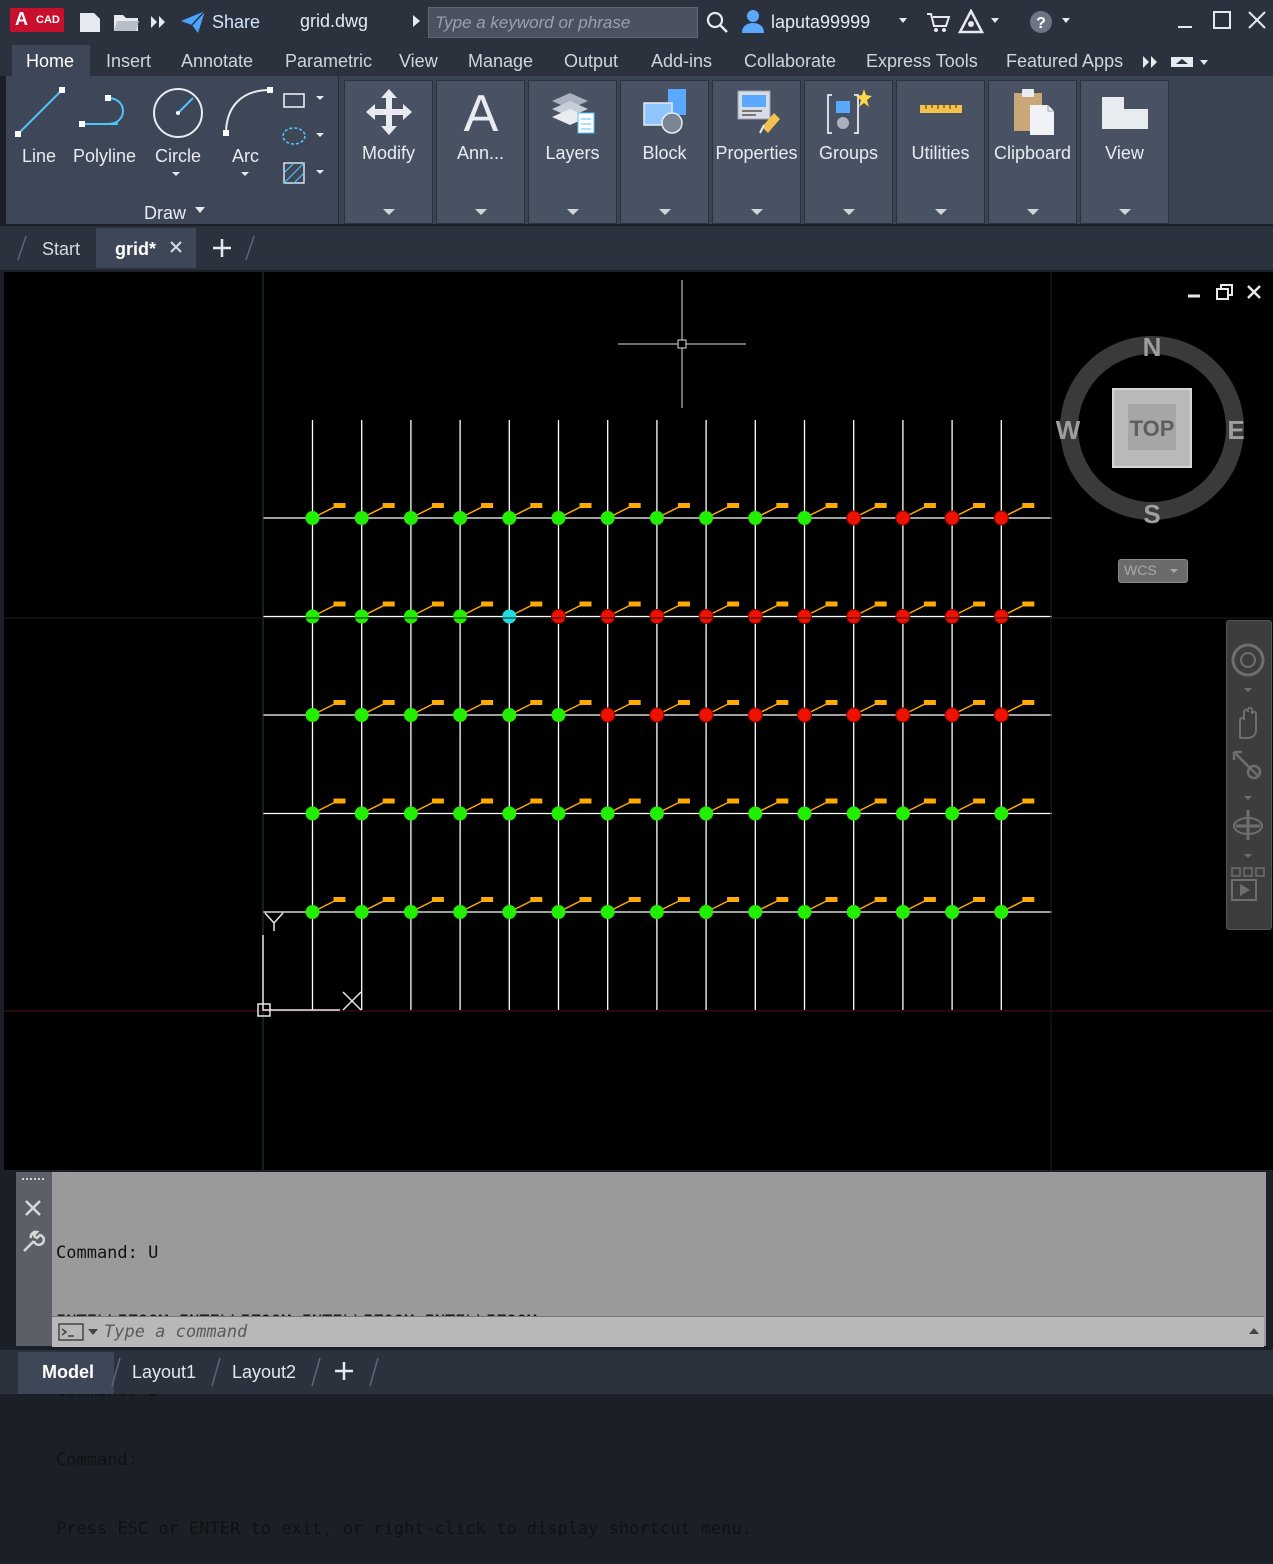 This screenshot has width=1273, height=1564. I want to click on zoom-extents-icon, so click(1248, 776).